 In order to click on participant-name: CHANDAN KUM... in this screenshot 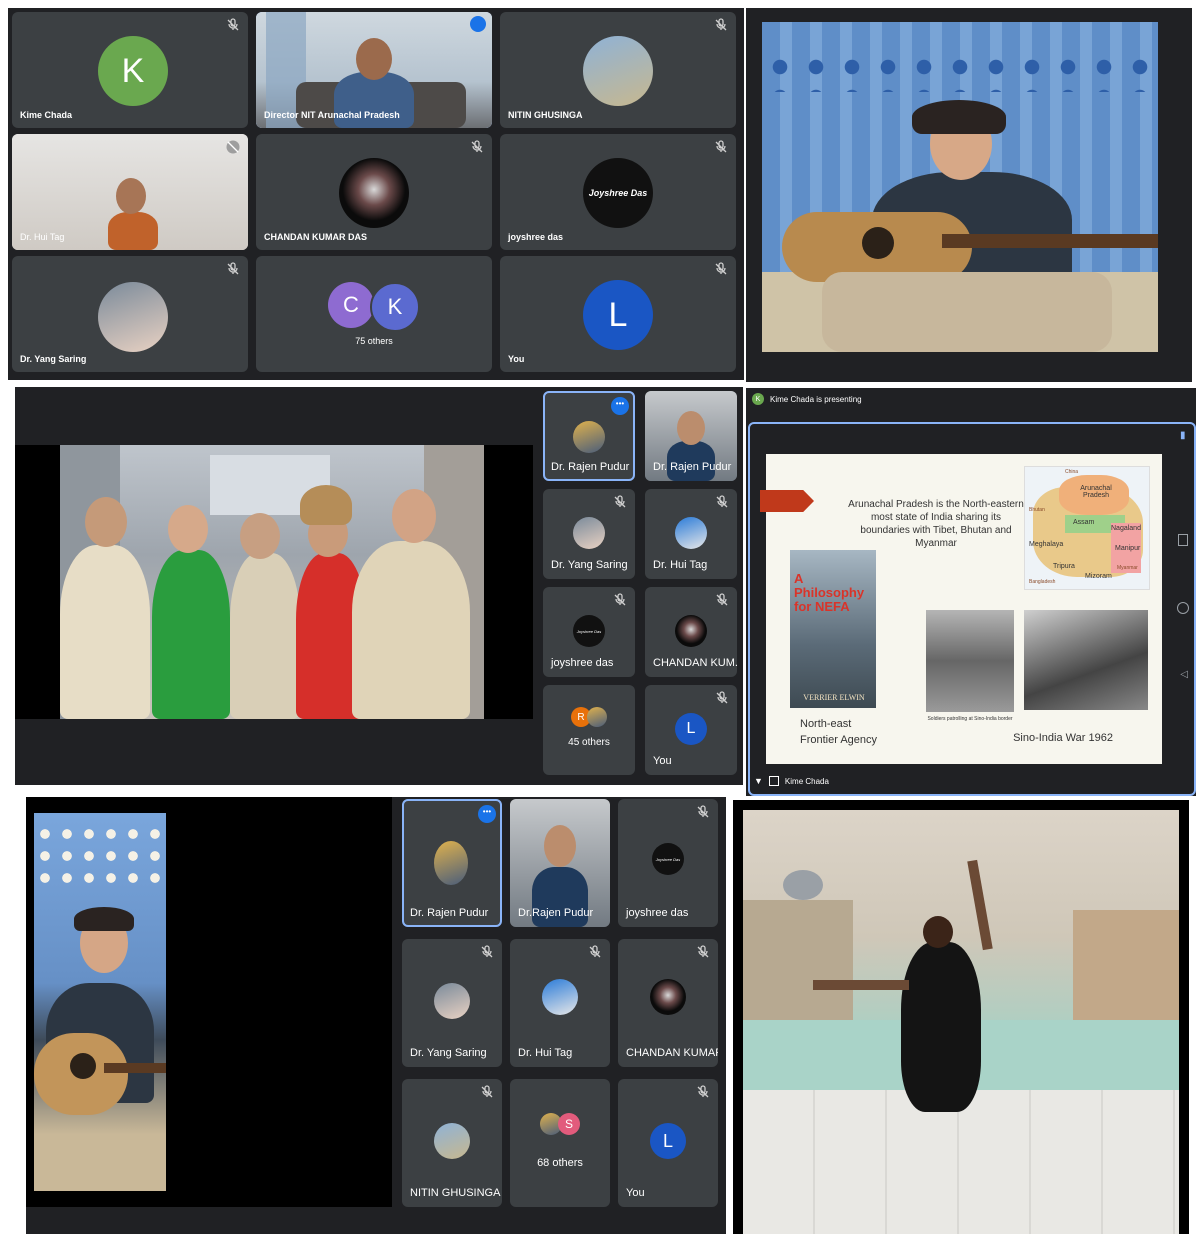, I will do `click(695, 663)`.